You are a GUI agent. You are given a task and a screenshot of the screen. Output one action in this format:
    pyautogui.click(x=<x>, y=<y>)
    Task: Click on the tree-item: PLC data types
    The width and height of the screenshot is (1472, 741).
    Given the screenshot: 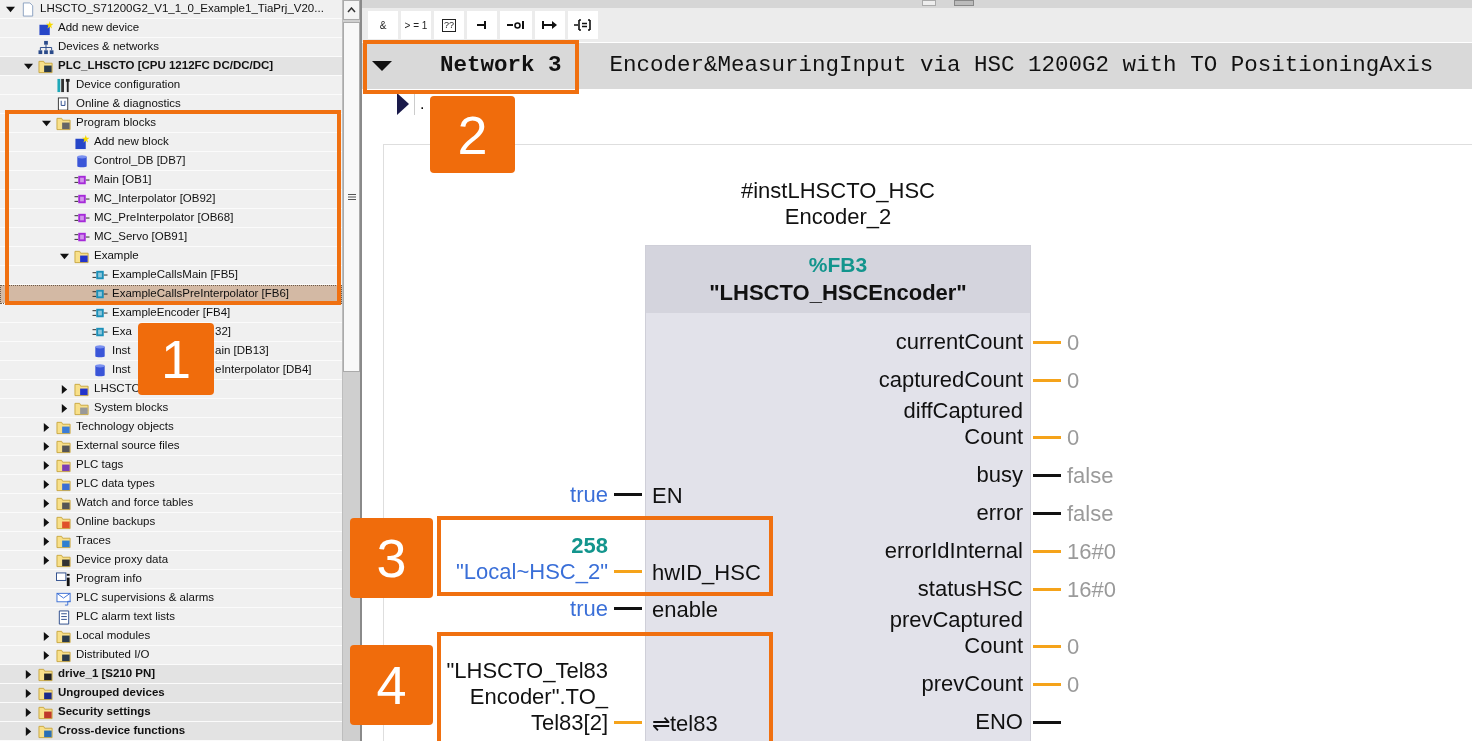 What is the action you would take?
    pyautogui.click(x=171, y=484)
    